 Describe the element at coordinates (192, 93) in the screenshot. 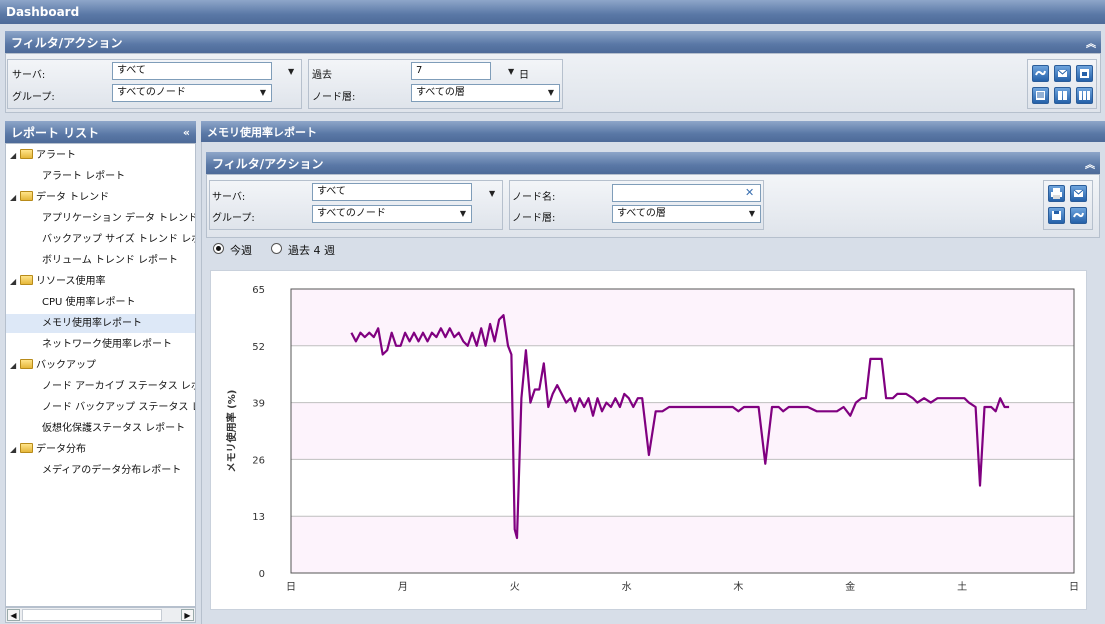

I see `top-group-select: すべてのノード ▼` at that location.